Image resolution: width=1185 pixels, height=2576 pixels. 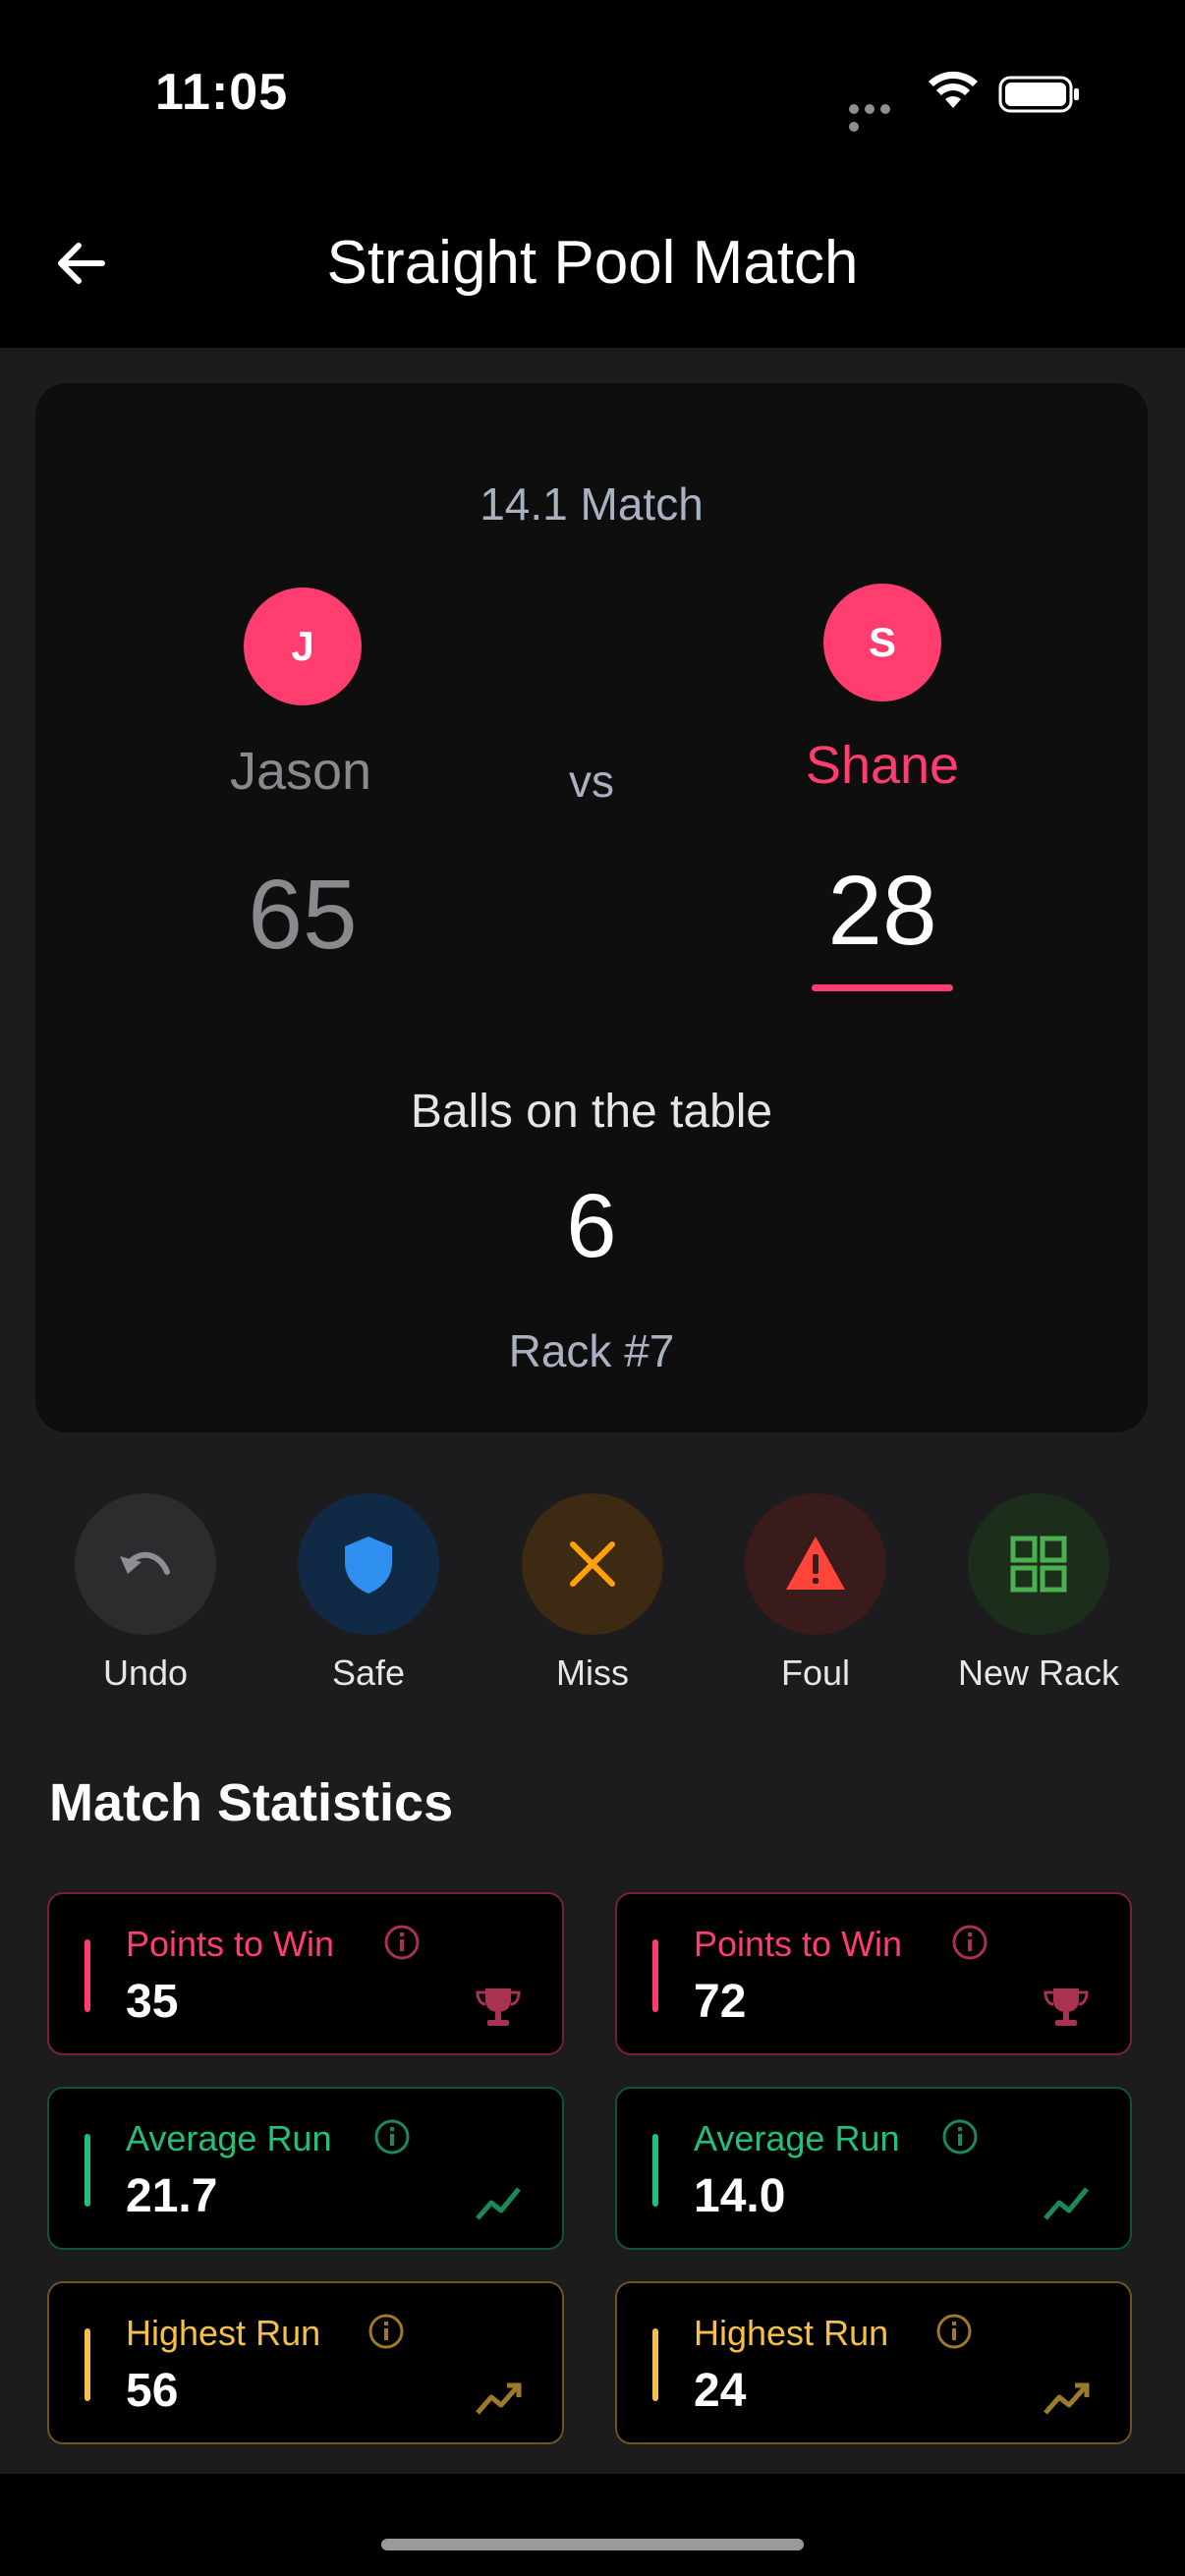 What do you see at coordinates (152, 2391) in the screenshot?
I see `stat-value: 56` at bounding box center [152, 2391].